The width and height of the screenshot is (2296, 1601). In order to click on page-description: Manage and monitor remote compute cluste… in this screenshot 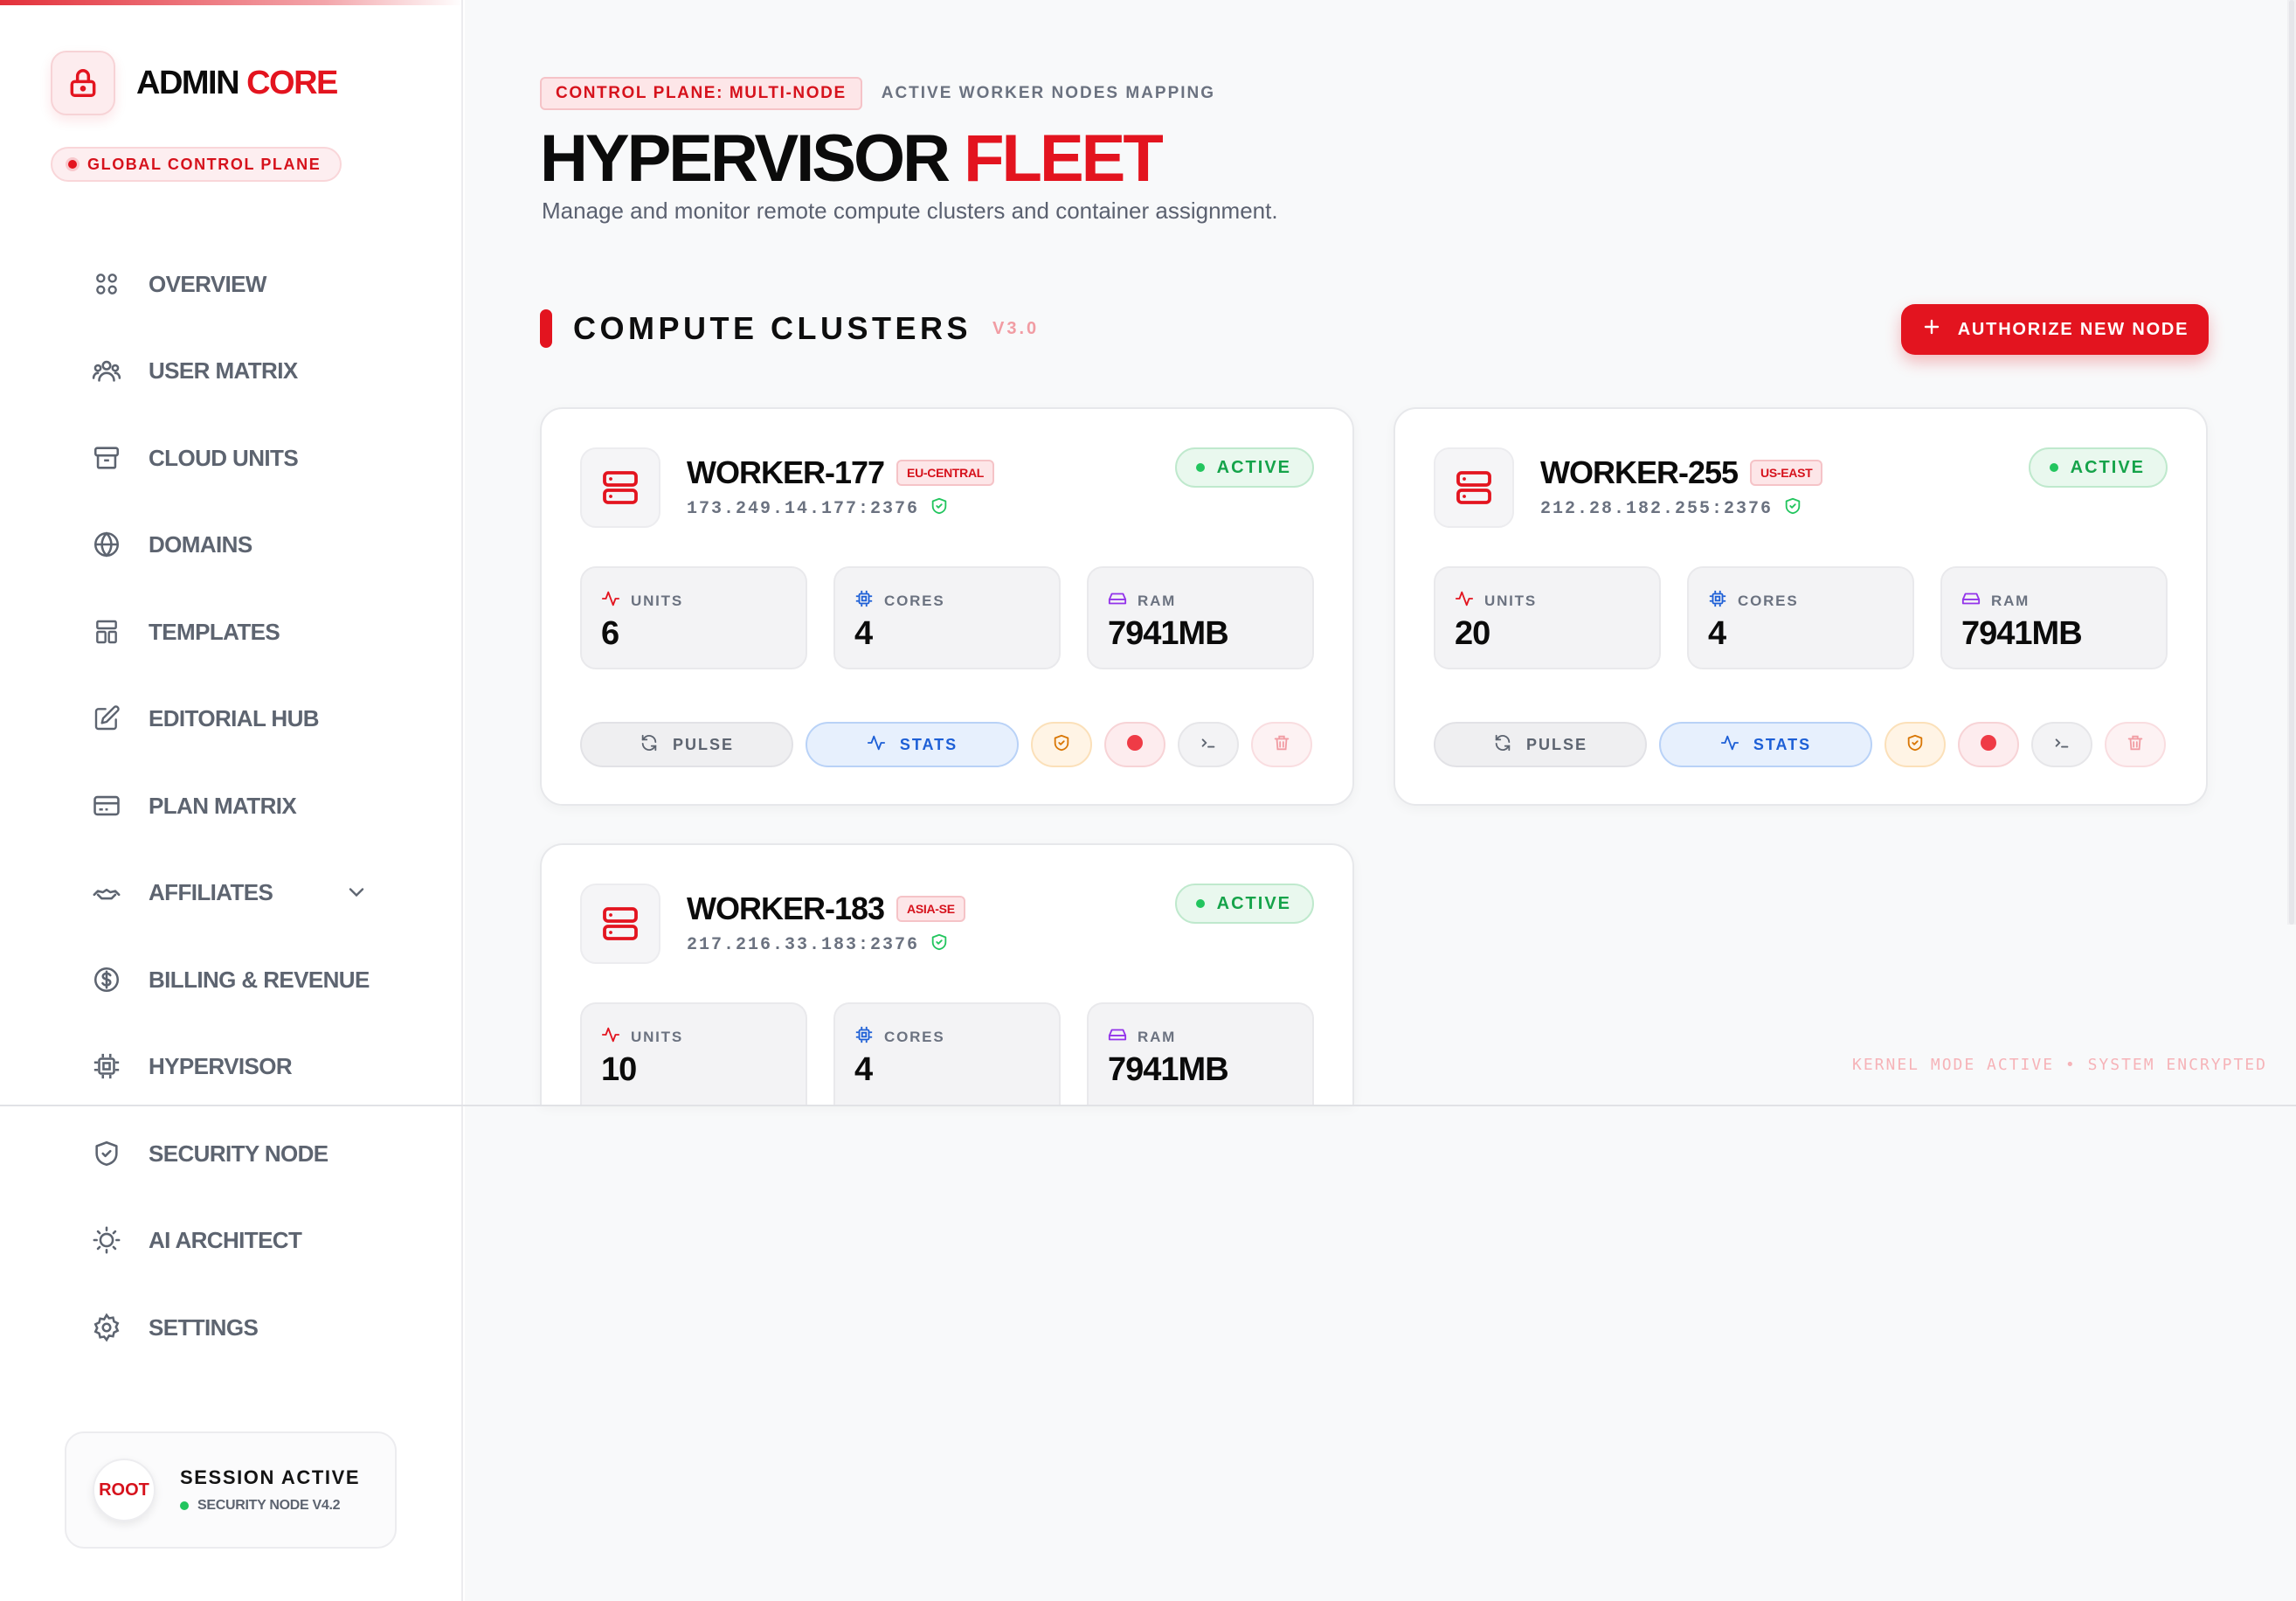, I will do `click(910, 211)`.